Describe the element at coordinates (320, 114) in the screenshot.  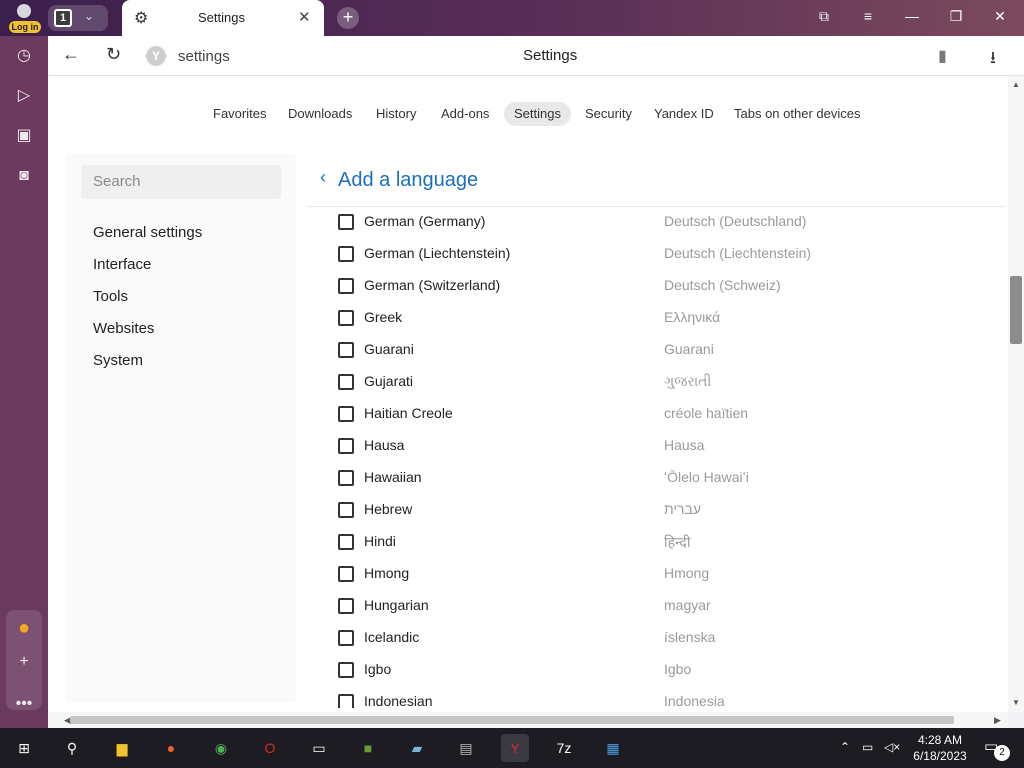
I see `nav-downloads: Downloads` at that location.